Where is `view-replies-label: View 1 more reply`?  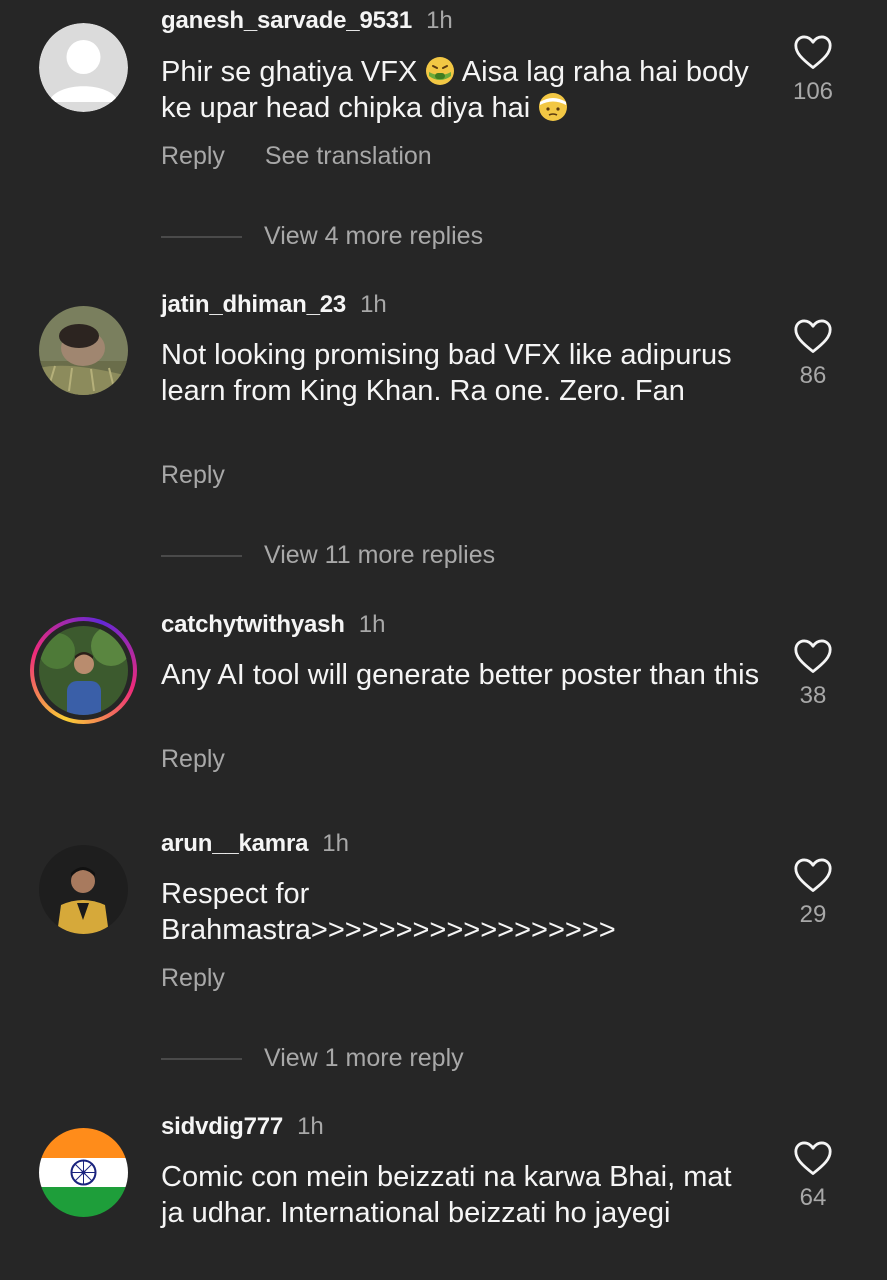 view-replies-label: View 1 more reply is located at coordinates (364, 1058).